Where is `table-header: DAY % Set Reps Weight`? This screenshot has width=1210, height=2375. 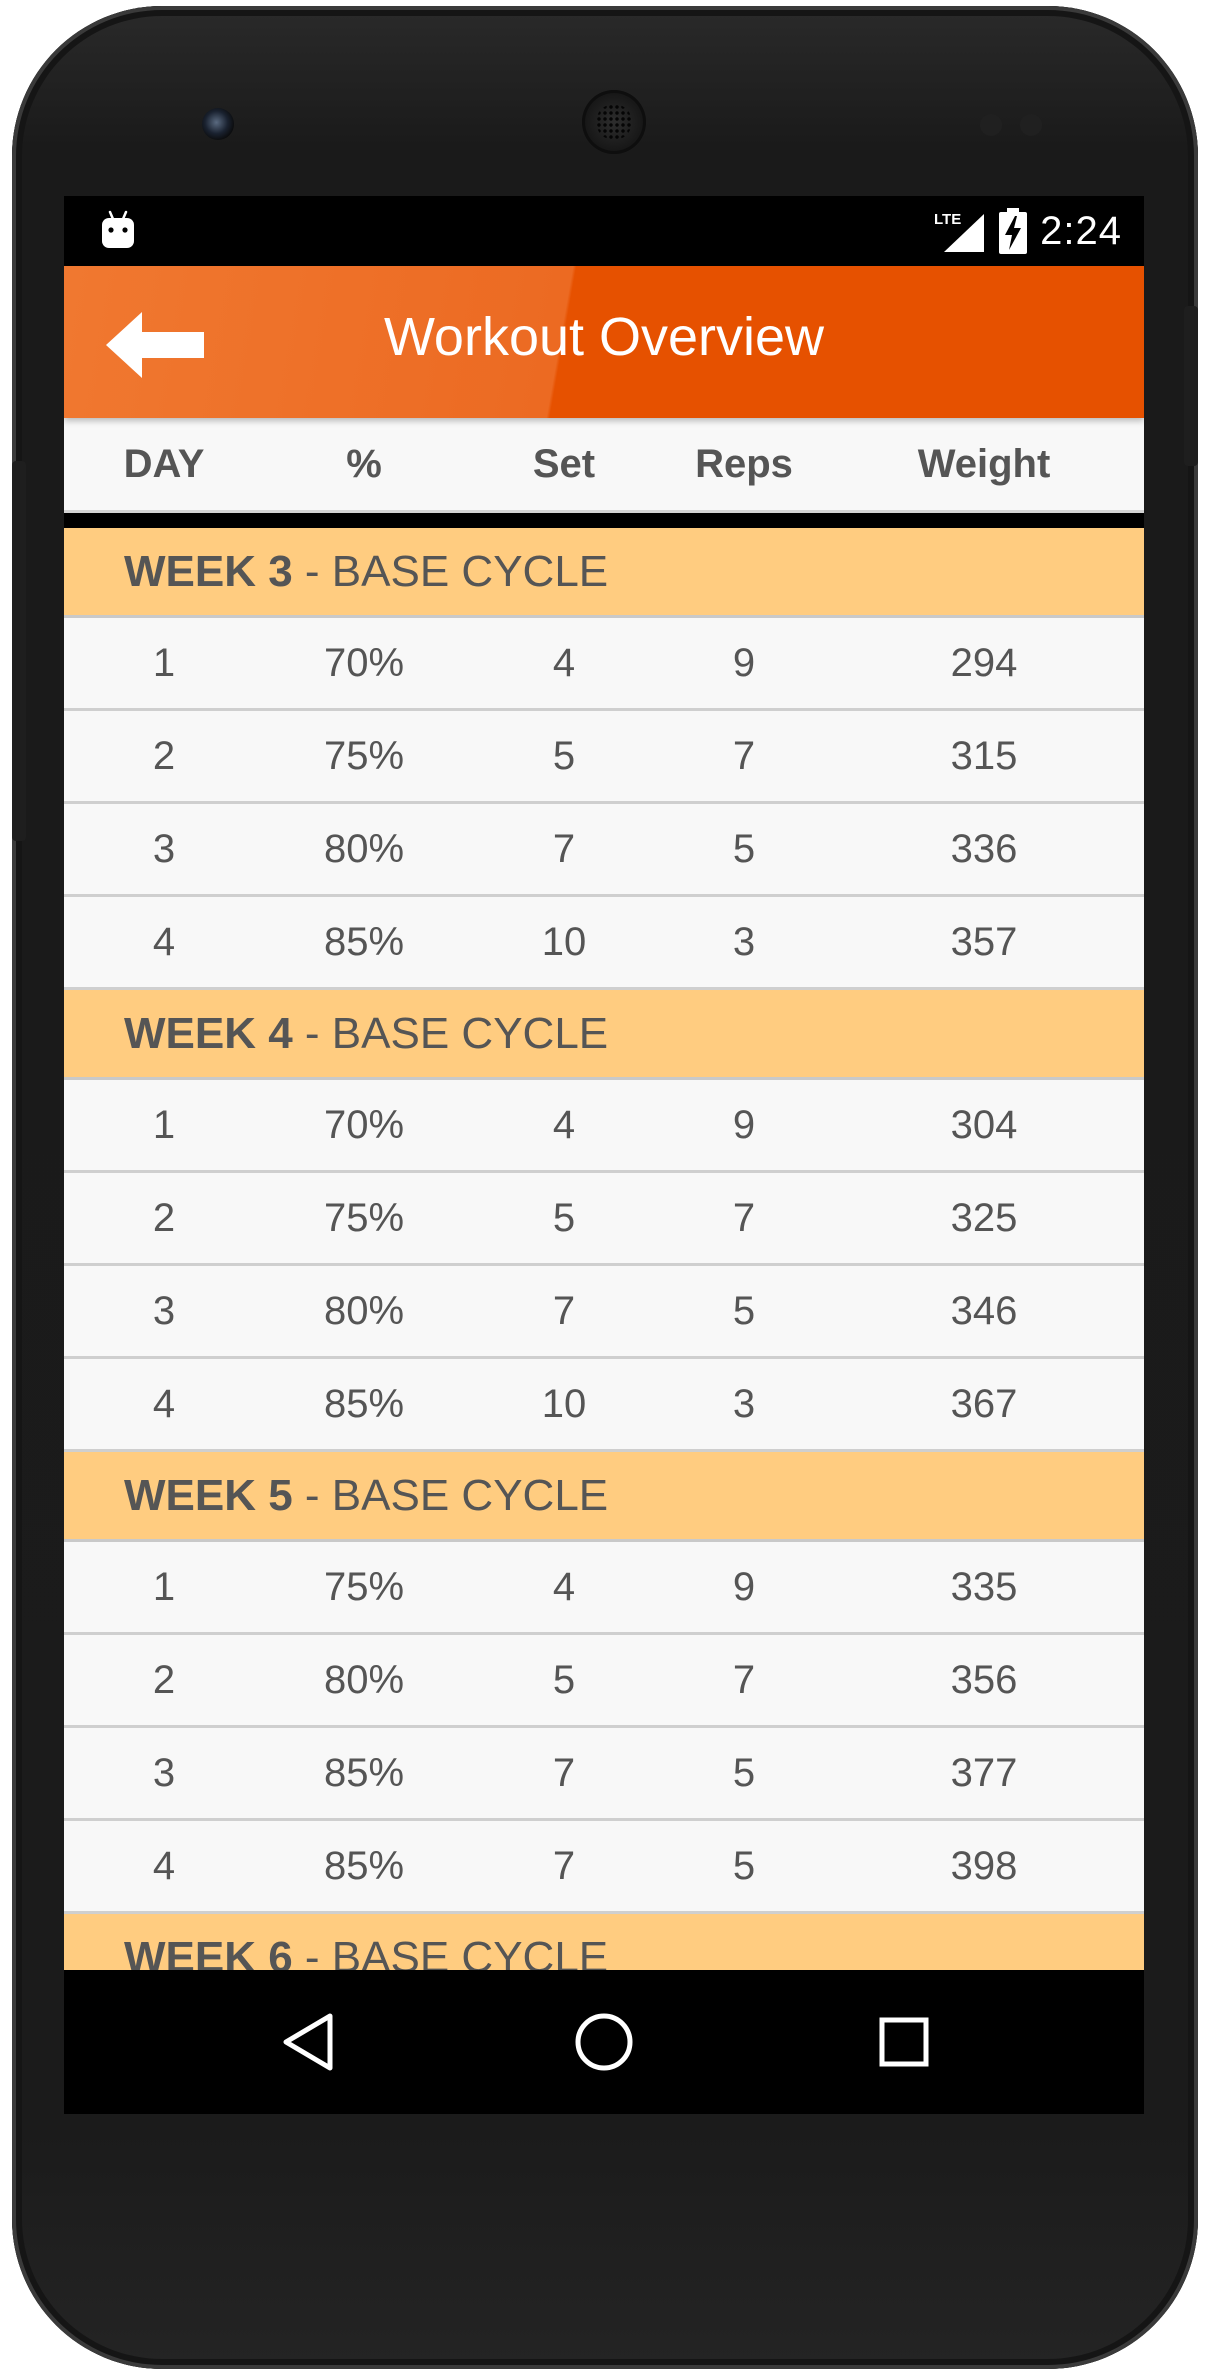 table-header: DAY % Set Reps Weight is located at coordinates (604, 465).